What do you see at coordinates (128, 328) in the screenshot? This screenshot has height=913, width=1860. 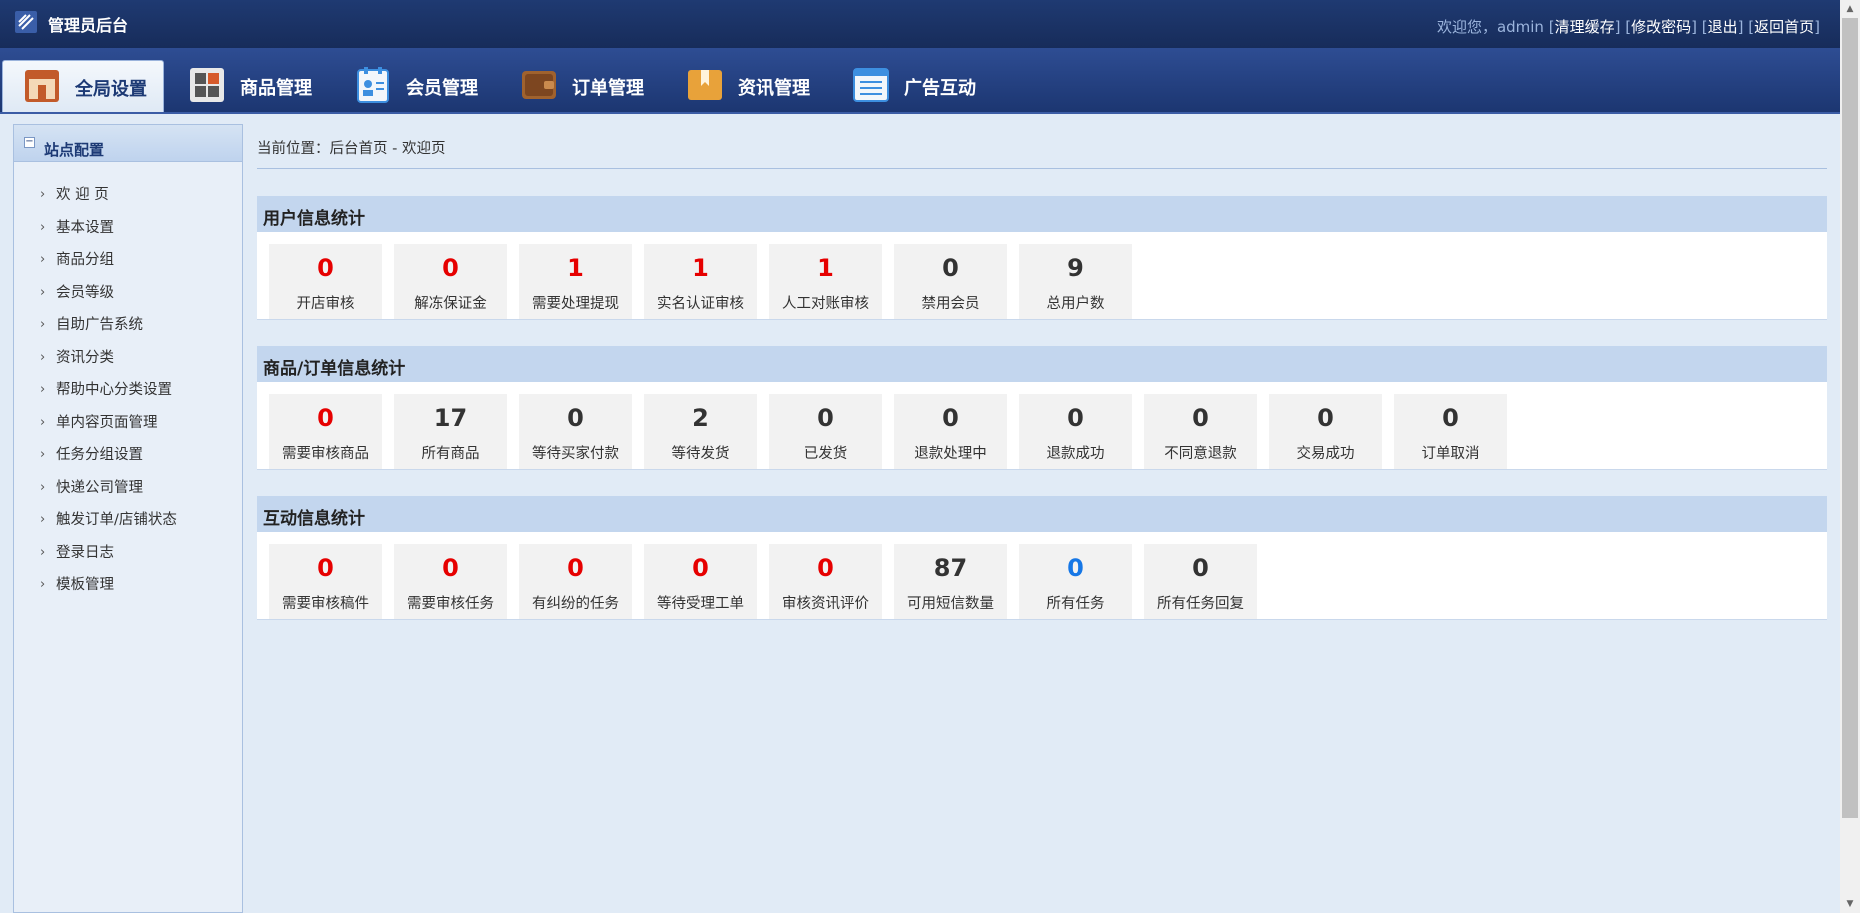 I see `sidebar-item-ad-system: › 自助广告系统` at bounding box center [128, 328].